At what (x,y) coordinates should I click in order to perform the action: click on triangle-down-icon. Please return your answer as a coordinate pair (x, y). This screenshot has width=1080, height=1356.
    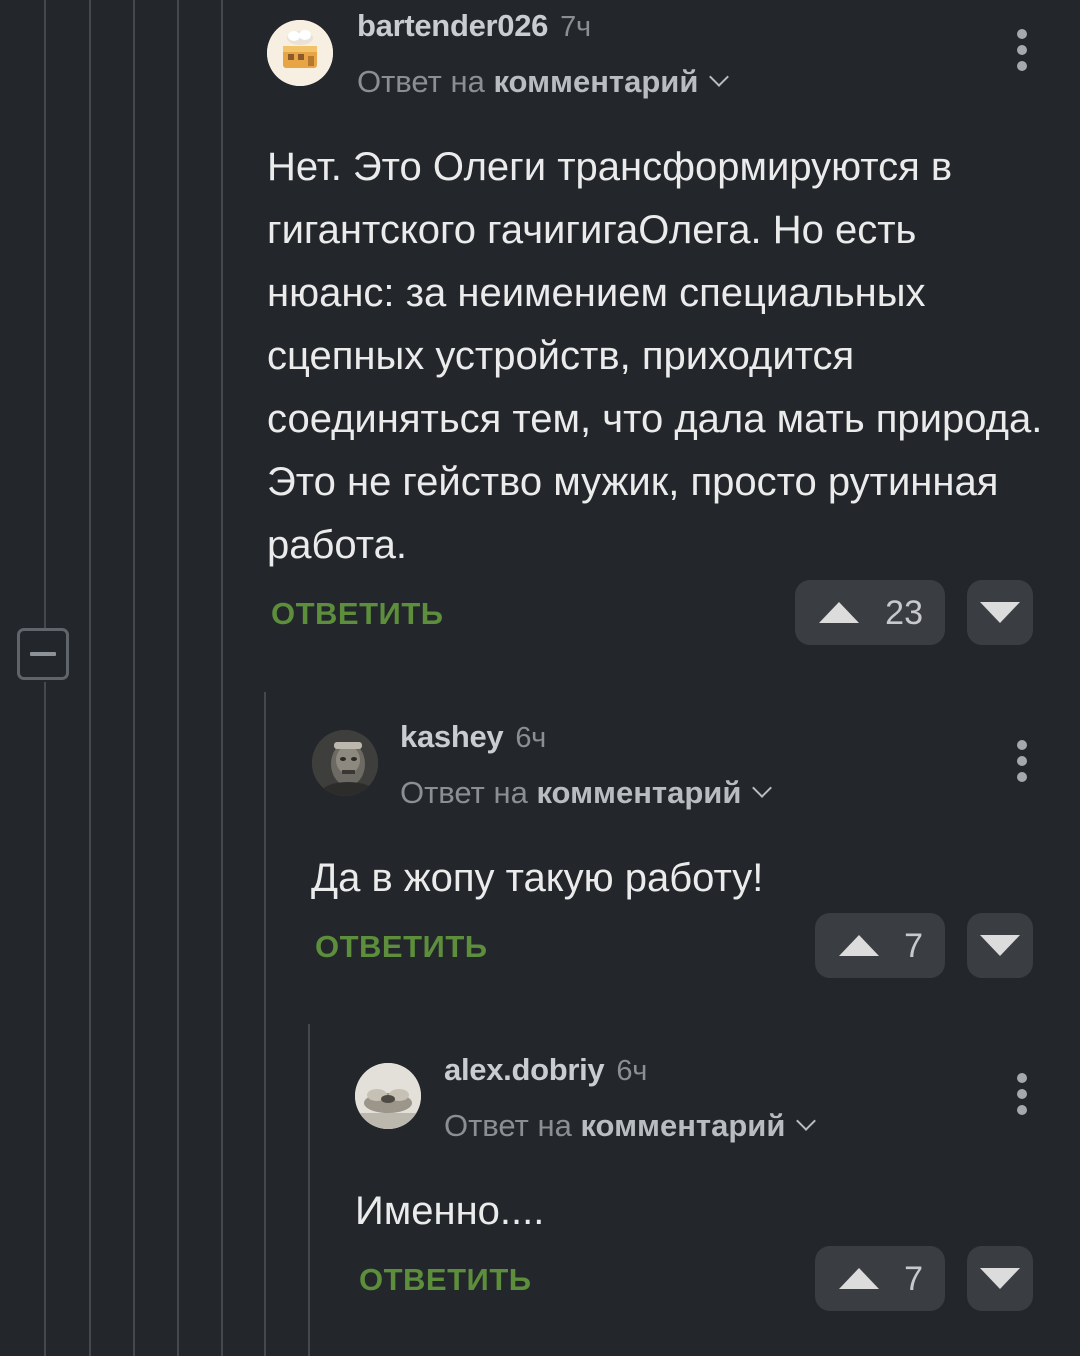
    Looking at the image, I should click on (1000, 1278).